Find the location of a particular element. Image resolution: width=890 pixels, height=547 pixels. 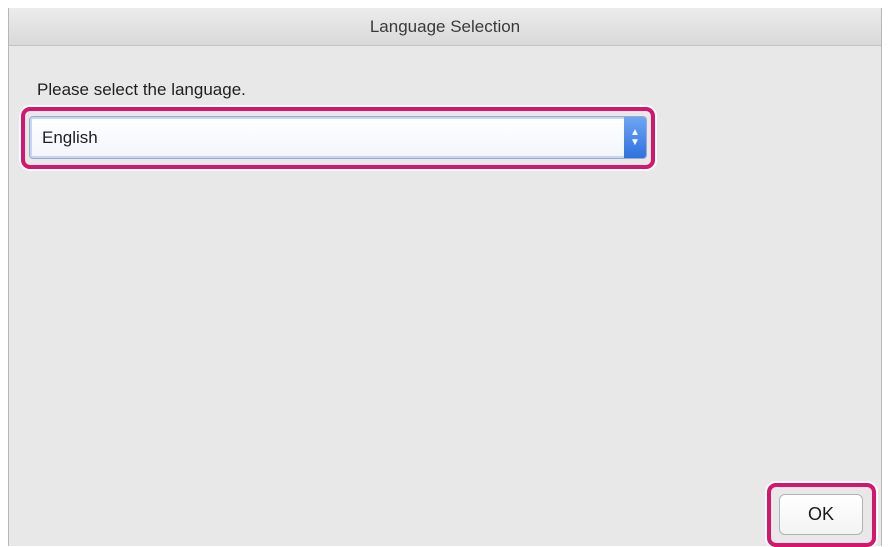

window-titlebar: Language Selection is located at coordinates (445, 27).